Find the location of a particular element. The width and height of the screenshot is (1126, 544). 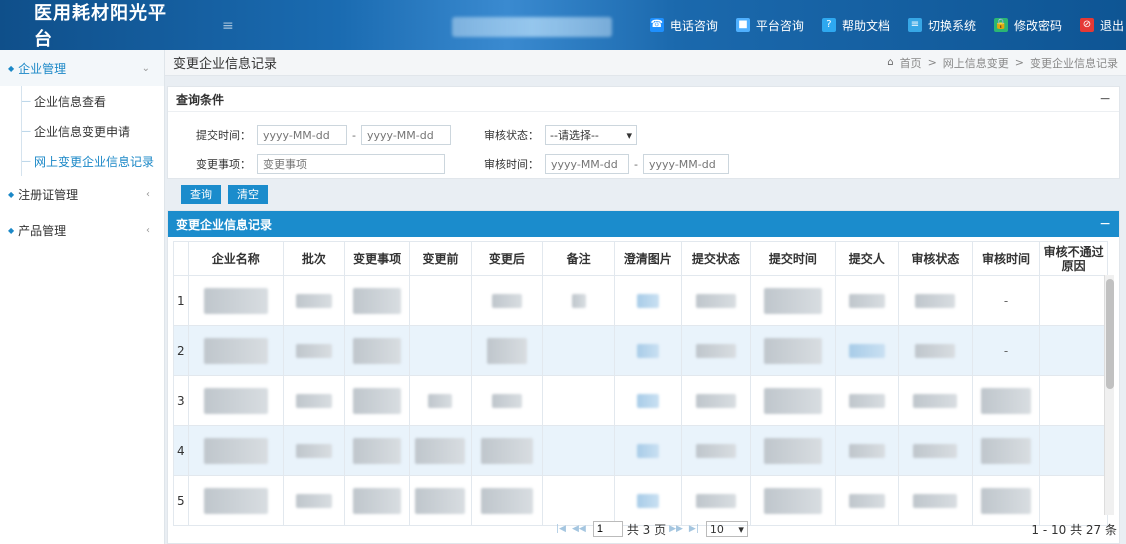

last-page-icon: ▶| is located at coordinates (694, 529).